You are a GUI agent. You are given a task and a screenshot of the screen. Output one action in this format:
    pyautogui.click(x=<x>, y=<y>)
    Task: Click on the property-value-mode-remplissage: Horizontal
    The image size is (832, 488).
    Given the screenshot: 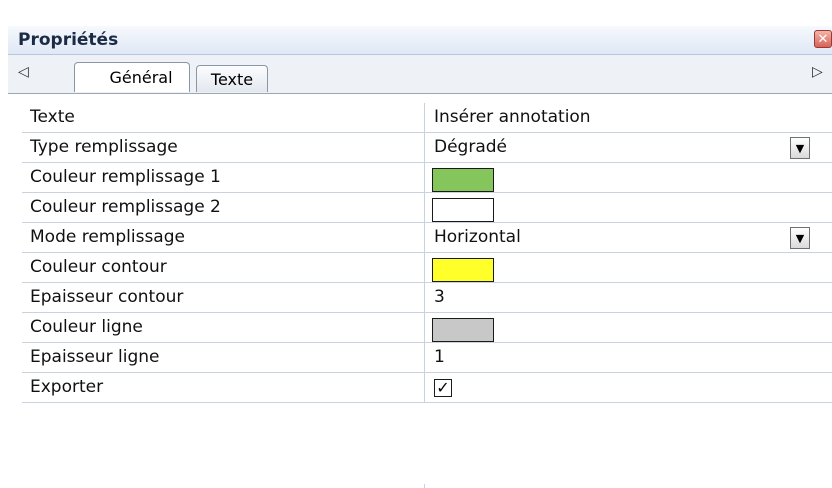 What is the action you would take?
    pyautogui.click(x=477, y=237)
    